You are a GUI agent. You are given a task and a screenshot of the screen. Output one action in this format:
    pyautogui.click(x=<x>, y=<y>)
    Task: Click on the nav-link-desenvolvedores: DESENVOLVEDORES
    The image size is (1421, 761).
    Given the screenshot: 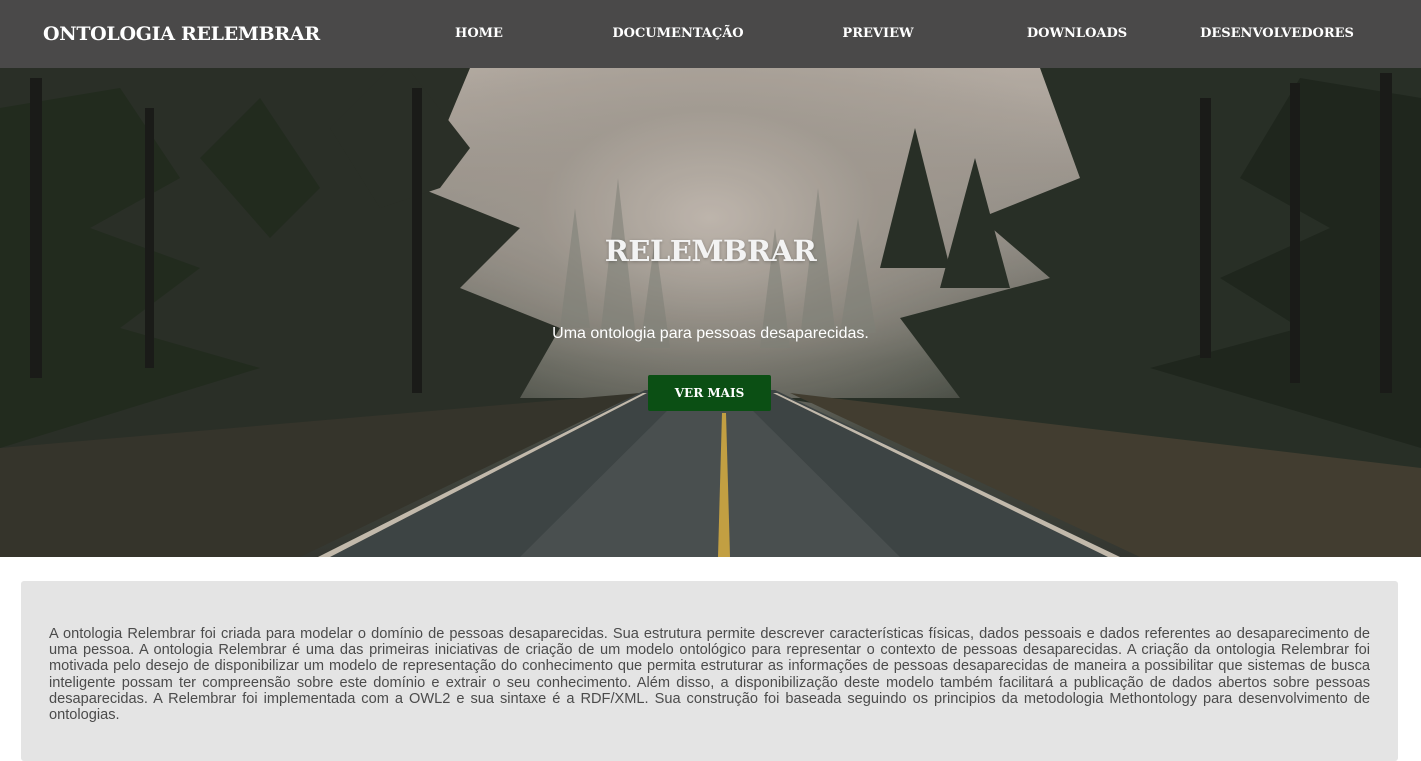 What is the action you would take?
    pyautogui.click(x=1277, y=34)
    